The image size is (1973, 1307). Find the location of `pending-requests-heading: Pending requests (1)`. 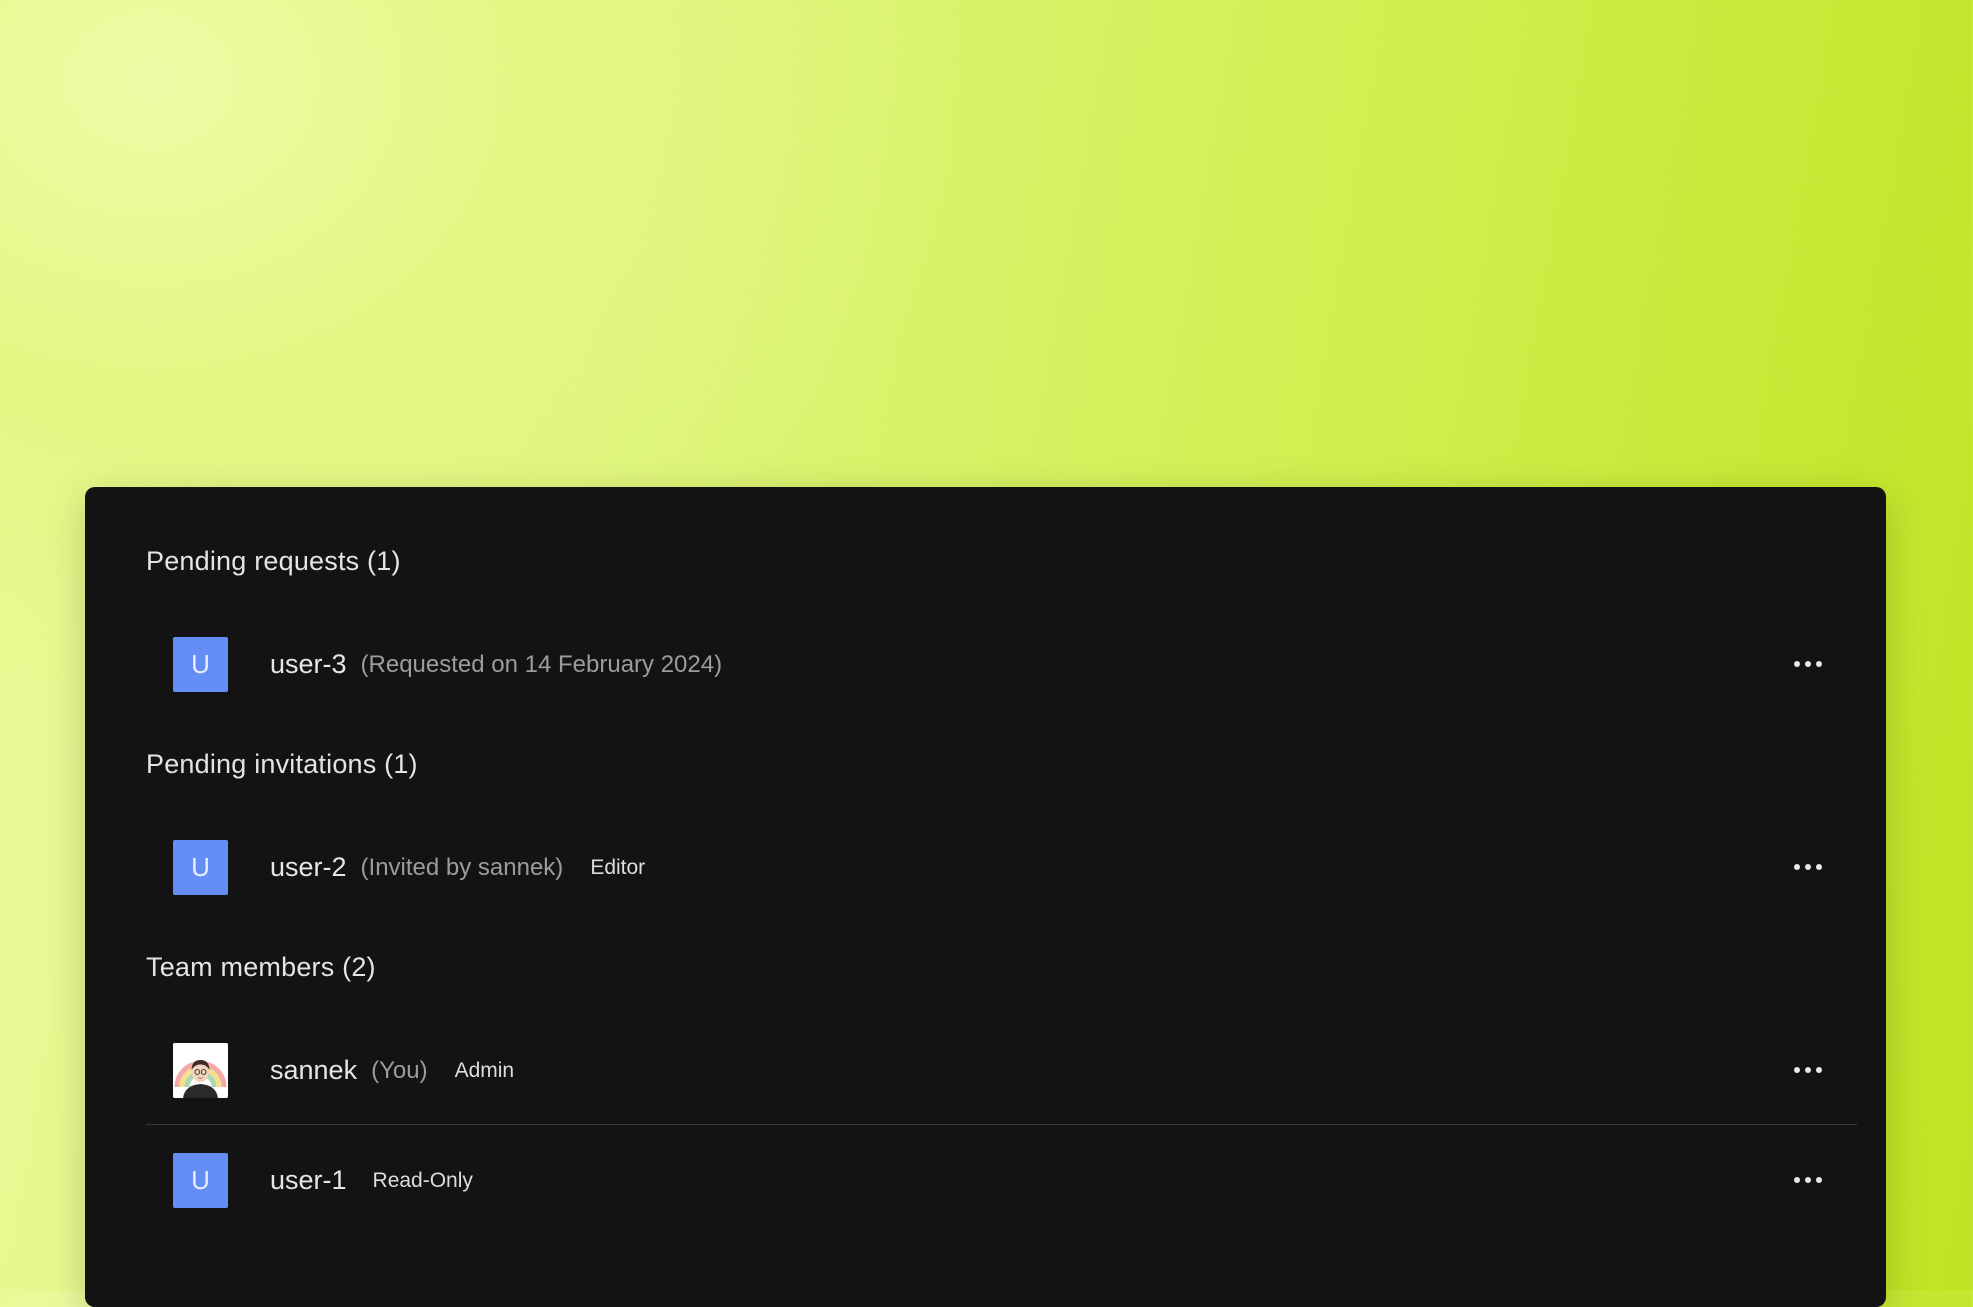

pending-requests-heading: Pending requests (1) is located at coordinates (273, 561).